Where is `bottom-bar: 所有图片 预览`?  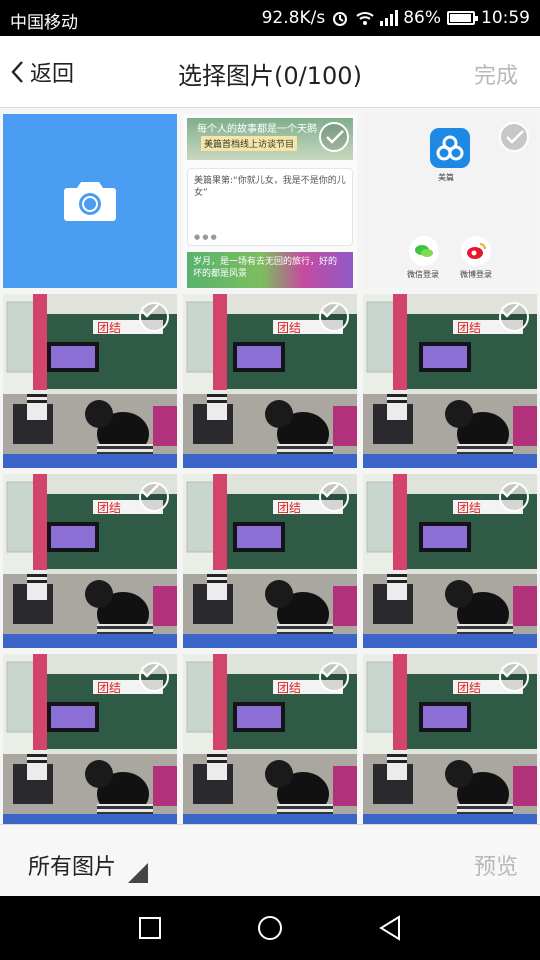
bottom-bar: 所有图片 预览 is located at coordinates (270, 860).